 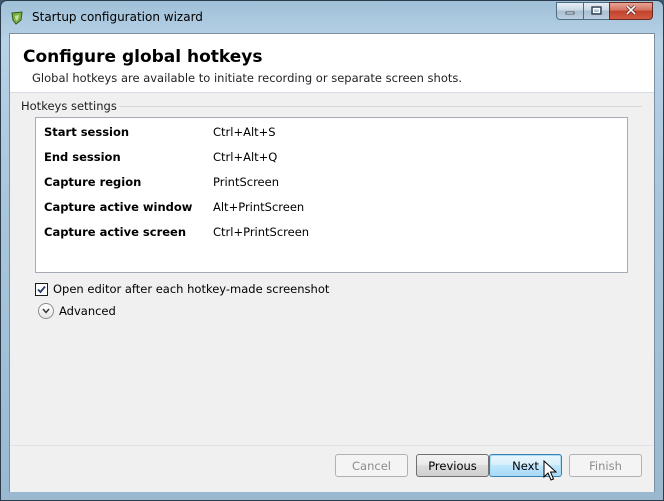 I want to click on advanced-expander: Advanced, so click(x=77, y=311).